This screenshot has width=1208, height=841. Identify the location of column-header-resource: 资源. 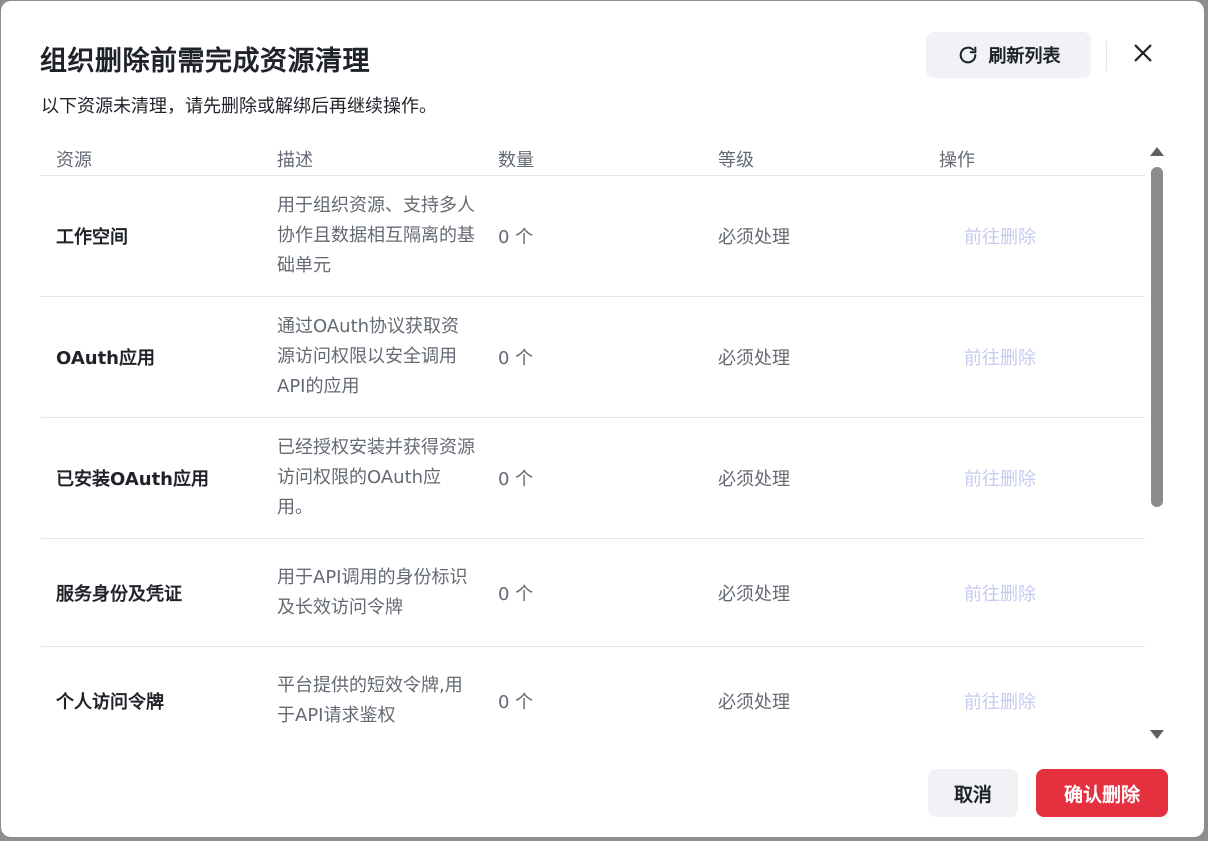
(74, 160).